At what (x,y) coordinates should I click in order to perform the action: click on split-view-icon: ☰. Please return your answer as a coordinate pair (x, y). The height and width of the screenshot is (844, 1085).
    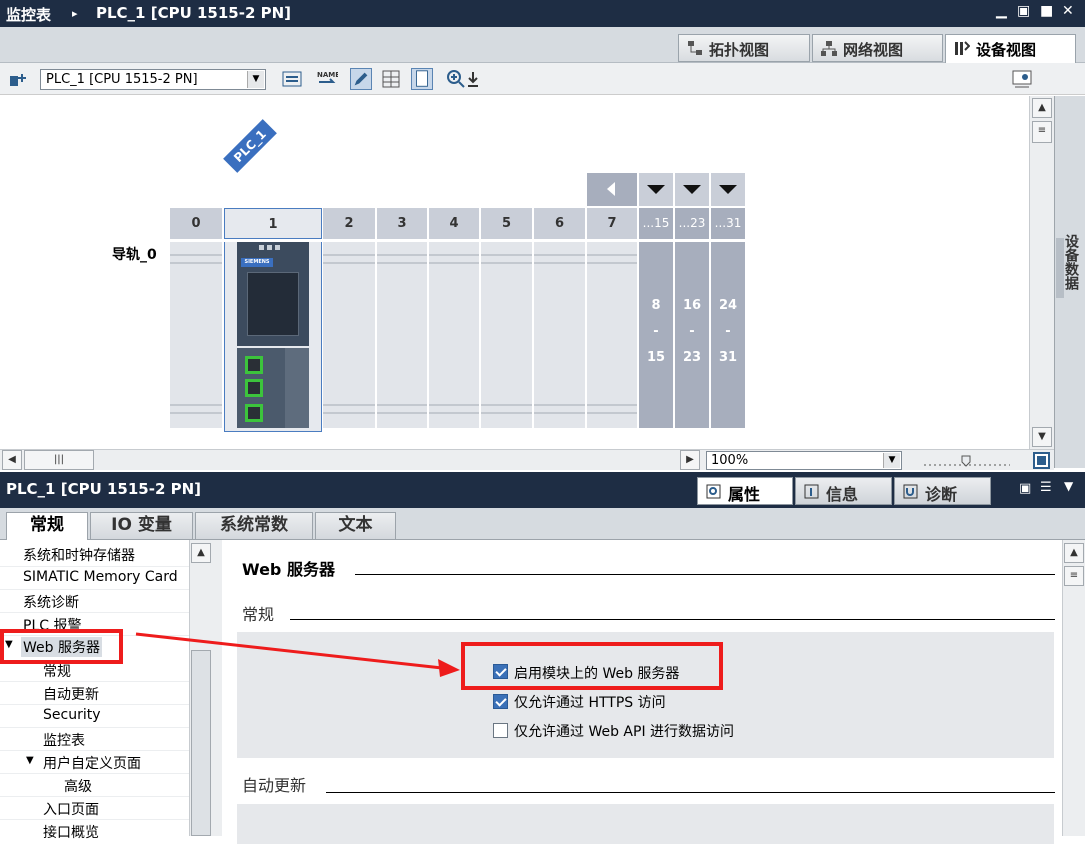
    Looking at the image, I should click on (1046, 487).